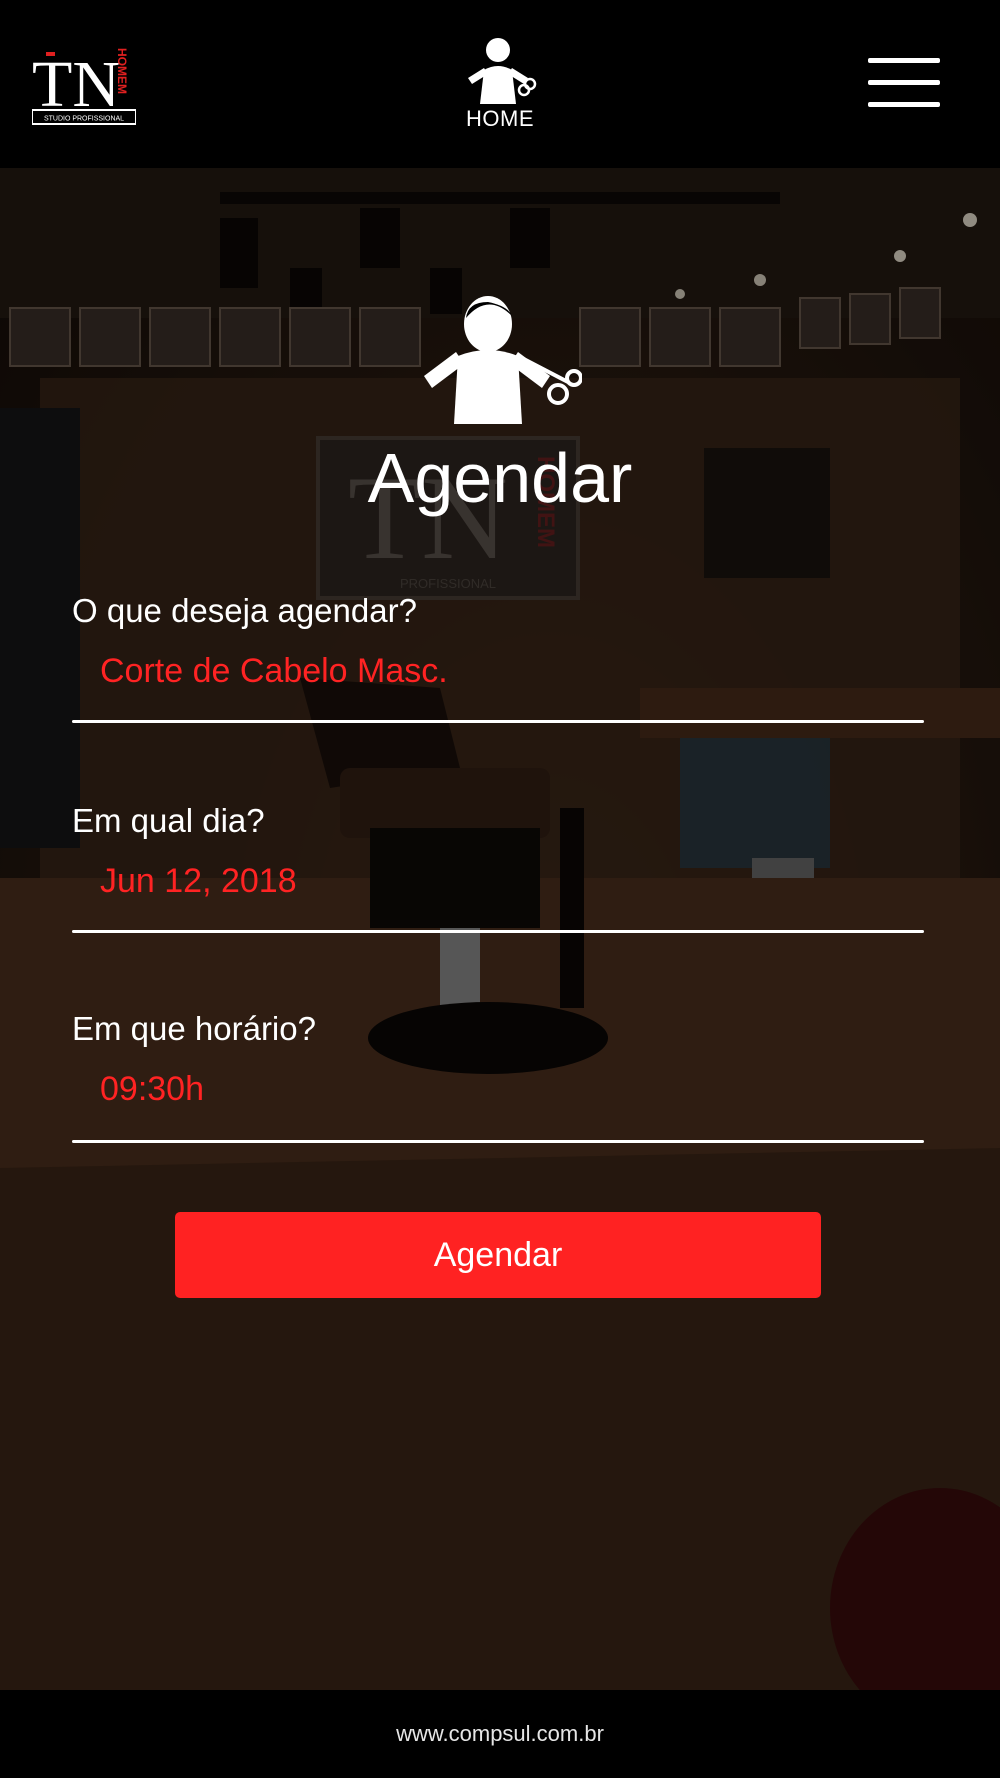 The image size is (1000, 1778). Describe the element at coordinates (500, 478) in the screenshot. I see `page-title: Agendar` at that location.